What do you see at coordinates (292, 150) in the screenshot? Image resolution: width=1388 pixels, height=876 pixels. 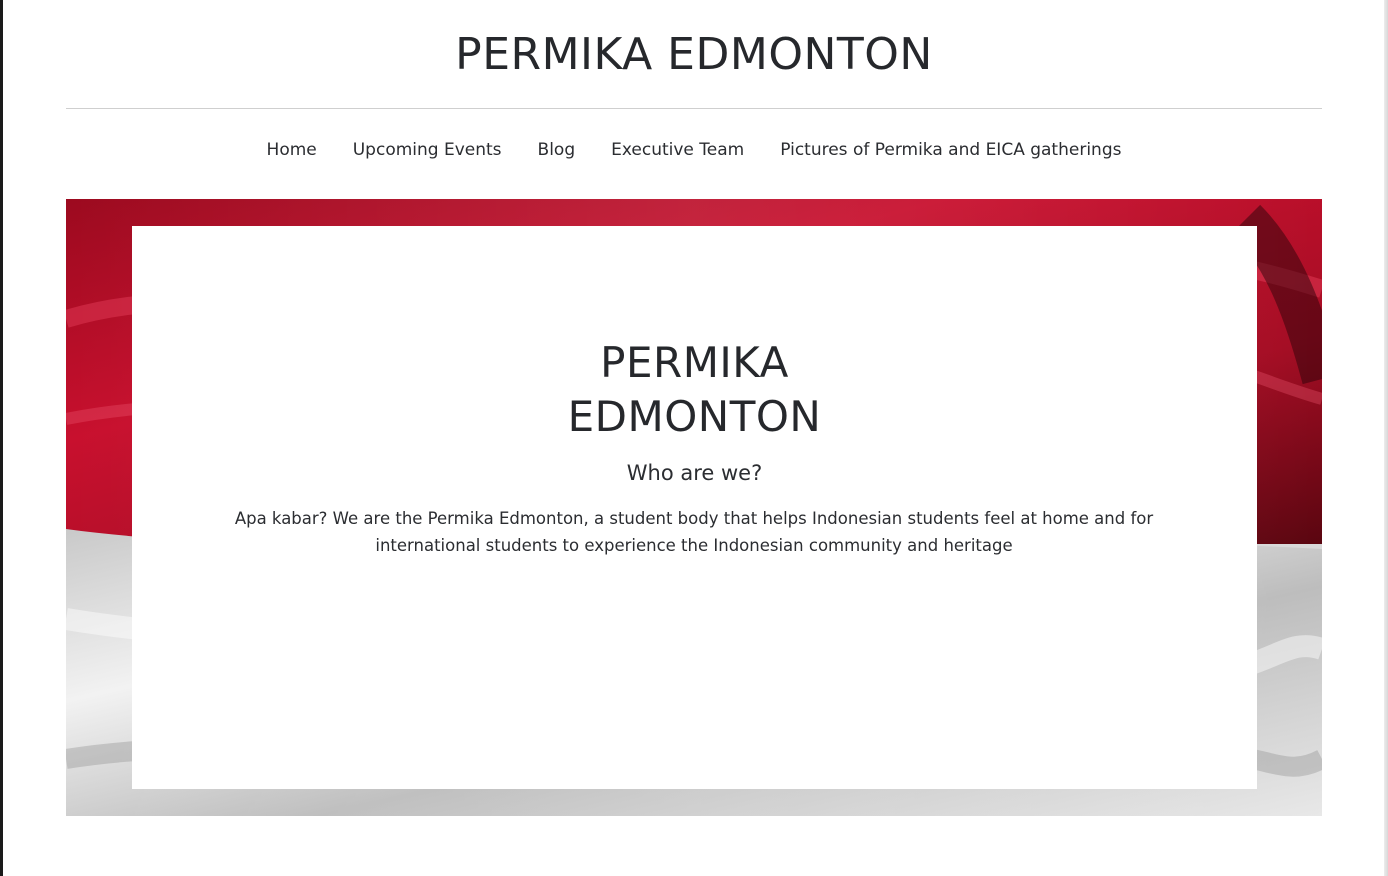 I see `nav-item-home: Home` at bounding box center [292, 150].